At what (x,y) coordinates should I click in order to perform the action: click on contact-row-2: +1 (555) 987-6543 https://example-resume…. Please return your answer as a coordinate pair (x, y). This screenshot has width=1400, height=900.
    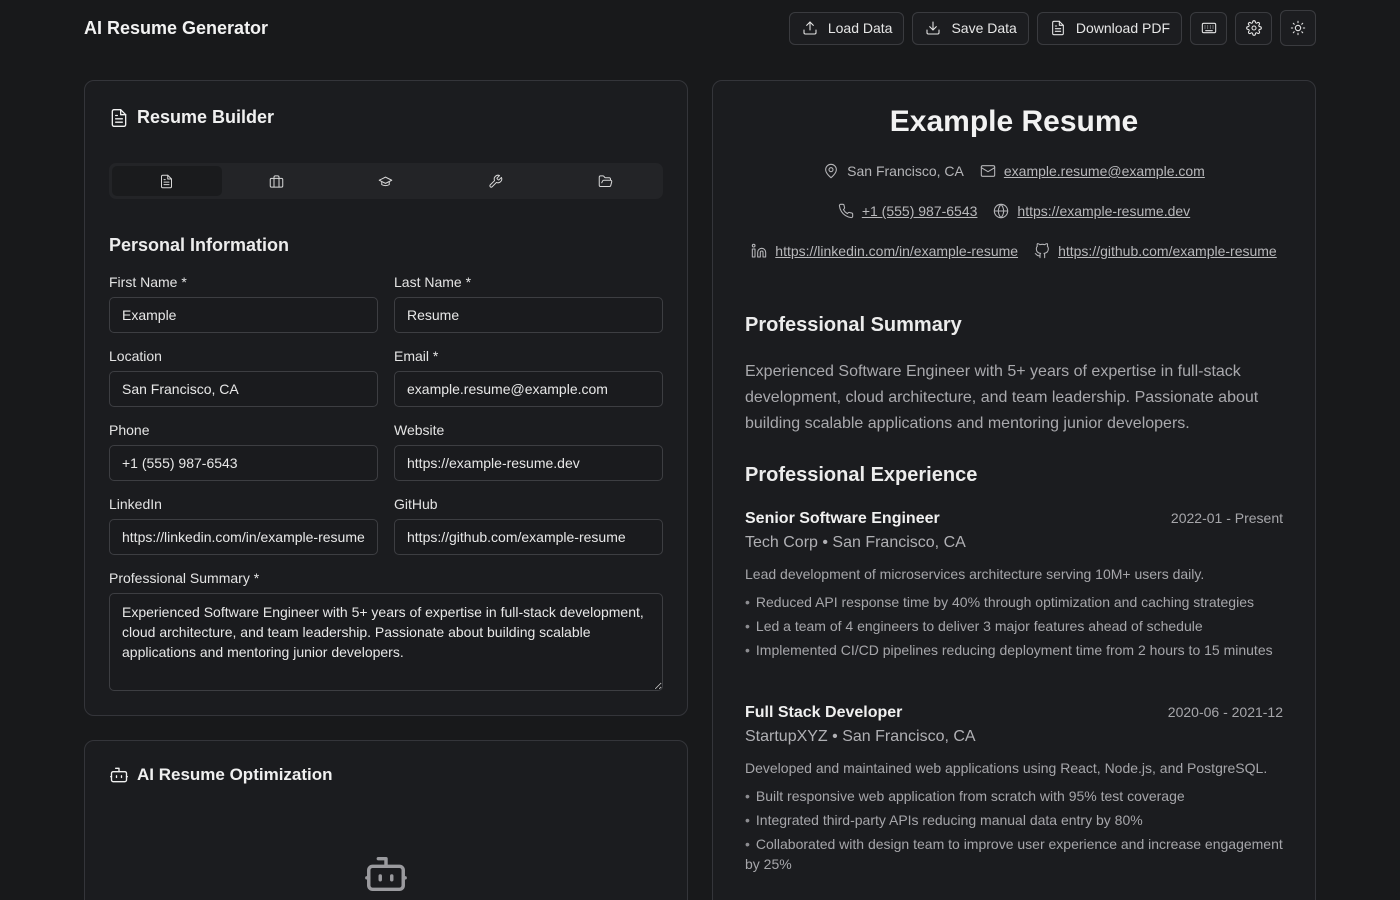
    Looking at the image, I should click on (1014, 211).